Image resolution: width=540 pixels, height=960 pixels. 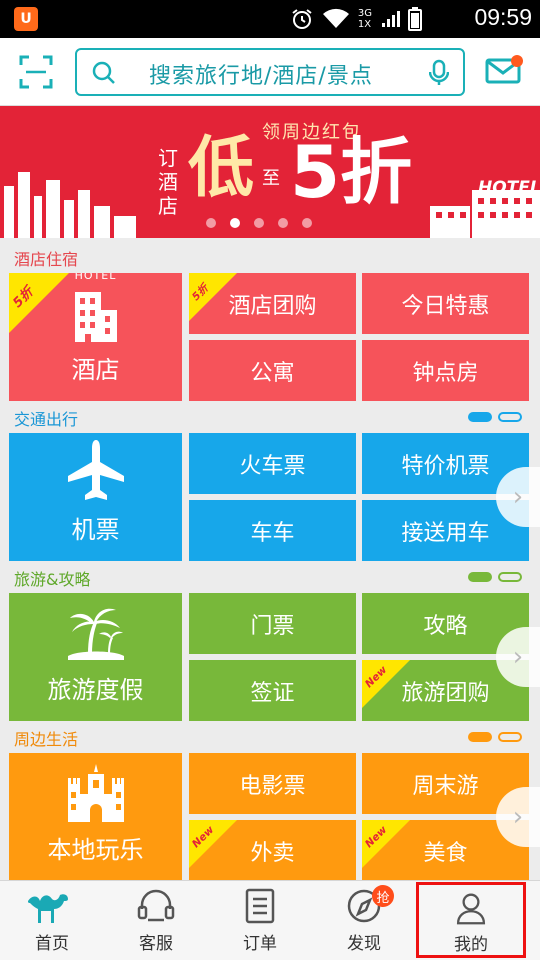 What do you see at coordinates (48, 908) in the screenshot?
I see `camel-icon` at bounding box center [48, 908].